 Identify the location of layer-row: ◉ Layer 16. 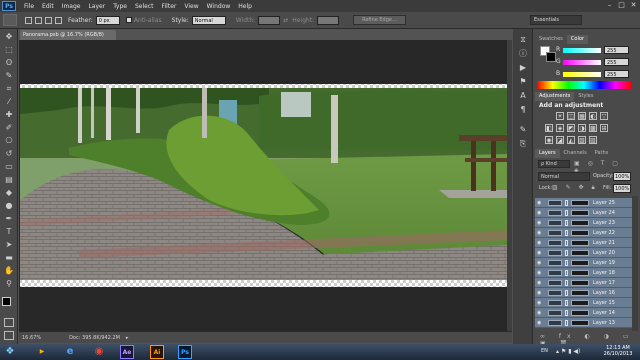
(583, 293).